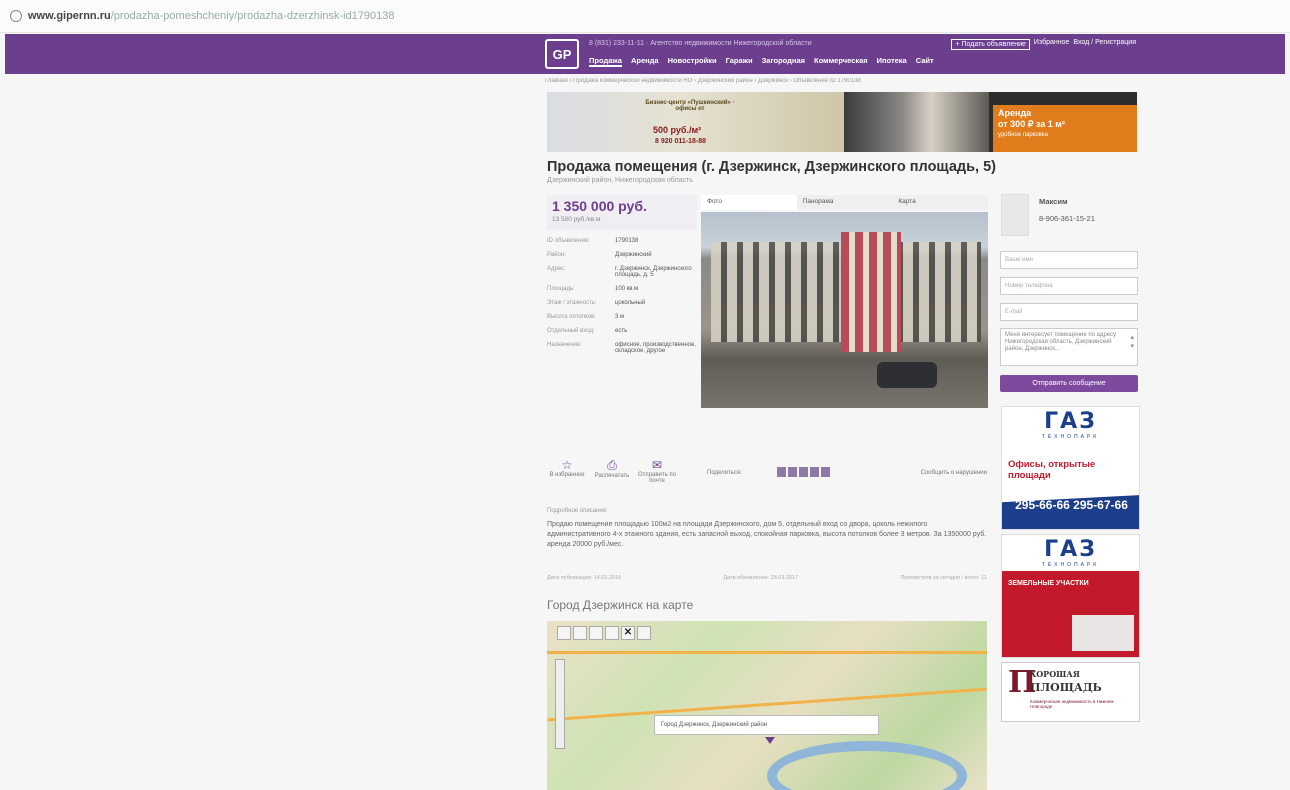 This screenshot has height=790, width=1290. I want to click on prop-key: Район:, so click(556, 255).